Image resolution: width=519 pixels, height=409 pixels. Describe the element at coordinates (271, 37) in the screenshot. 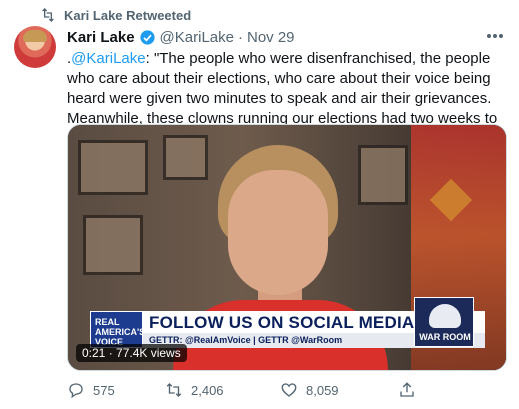

I see `tweet-date: Nov 29` at that location.